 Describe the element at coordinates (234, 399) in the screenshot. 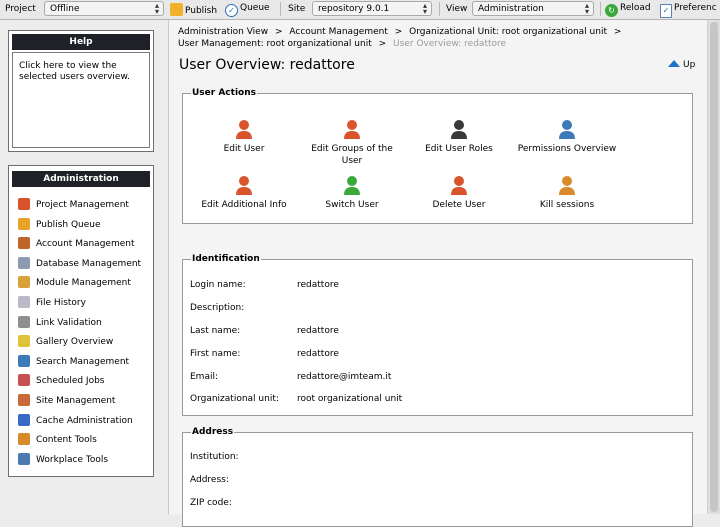

I see `field-label: Organizational unit:` at that location.